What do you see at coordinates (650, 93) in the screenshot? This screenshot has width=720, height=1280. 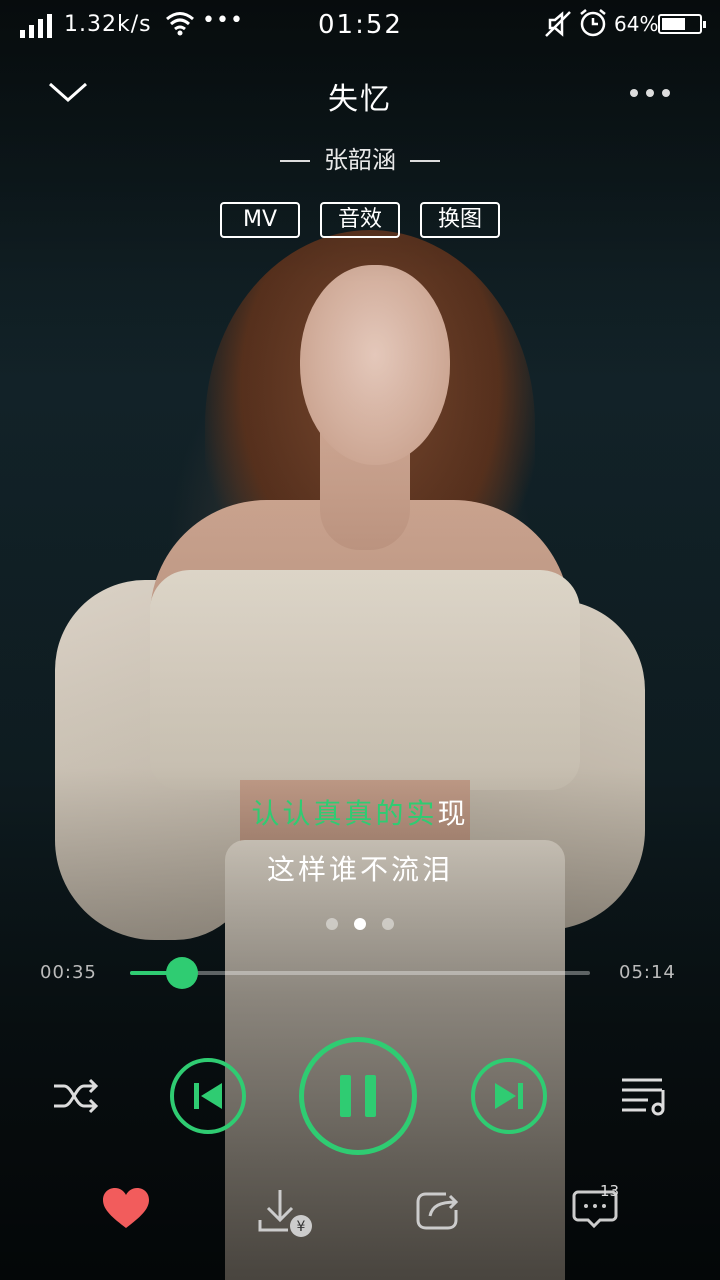 I see `more-dots-icon` at bounding box center [650, 93].